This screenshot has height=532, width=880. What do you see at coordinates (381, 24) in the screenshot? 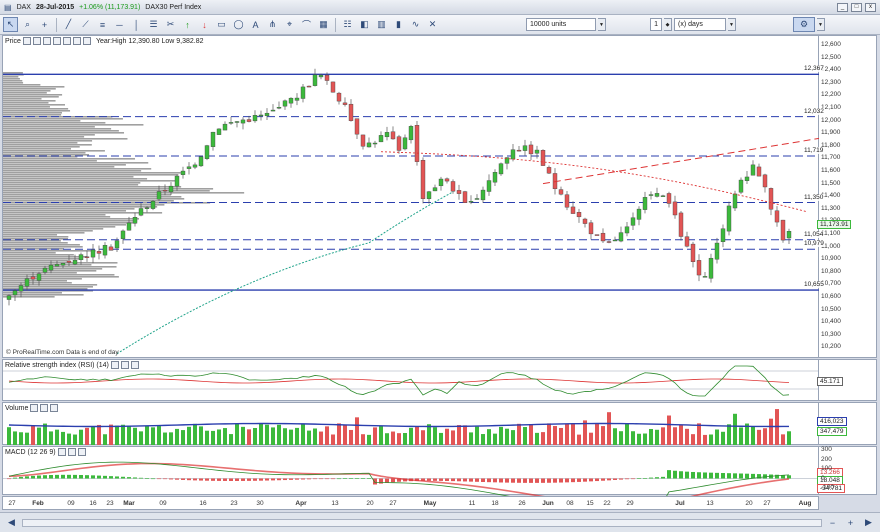
I see `layout-icon: ▥` at bounding box center [381, 24].